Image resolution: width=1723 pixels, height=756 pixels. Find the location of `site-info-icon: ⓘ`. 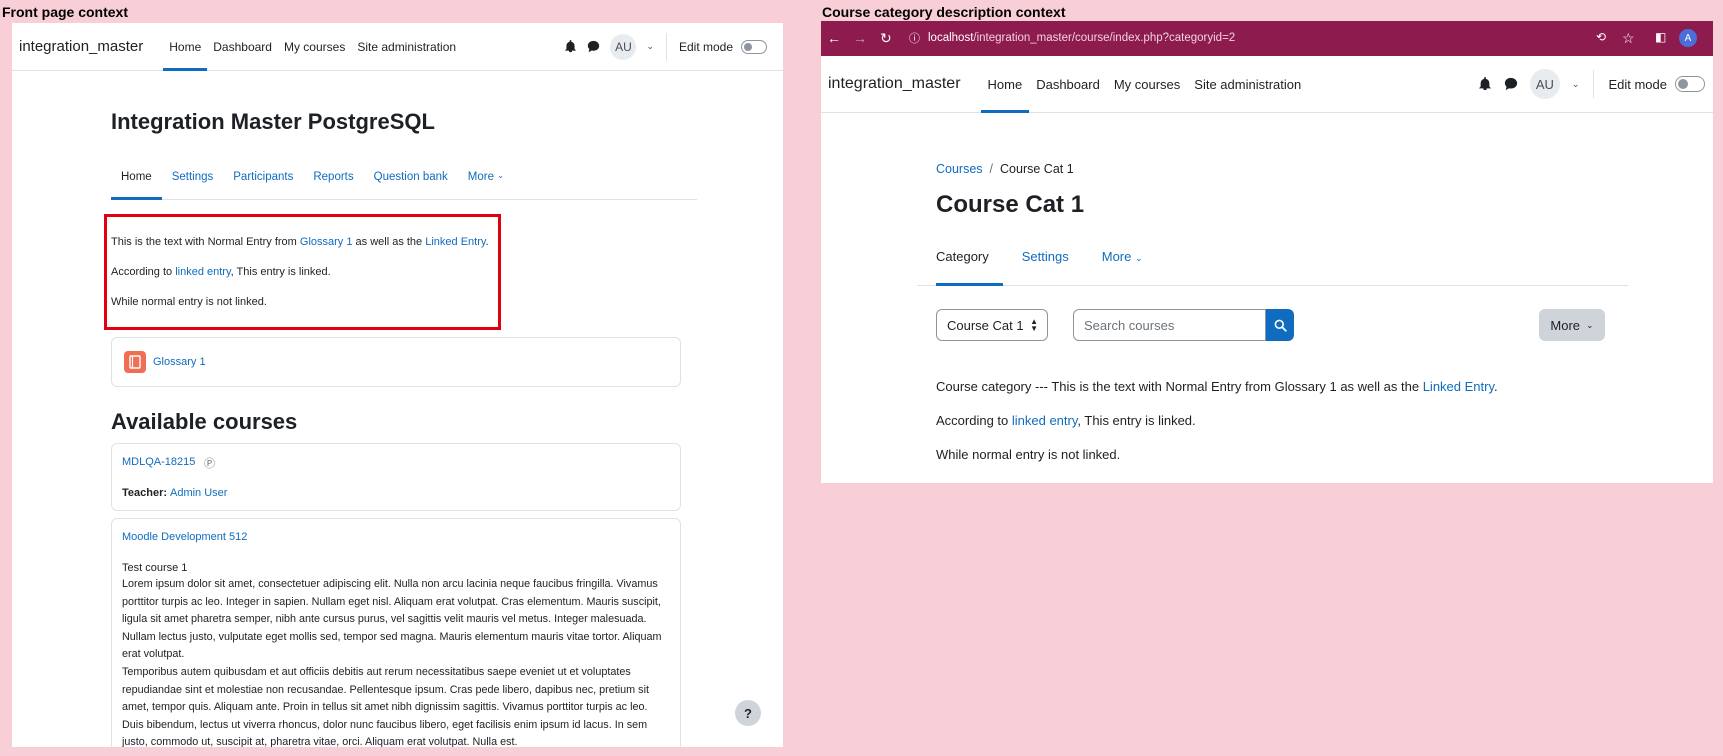

site-info-icon: ⓘ is located at coordinates (914, 38).